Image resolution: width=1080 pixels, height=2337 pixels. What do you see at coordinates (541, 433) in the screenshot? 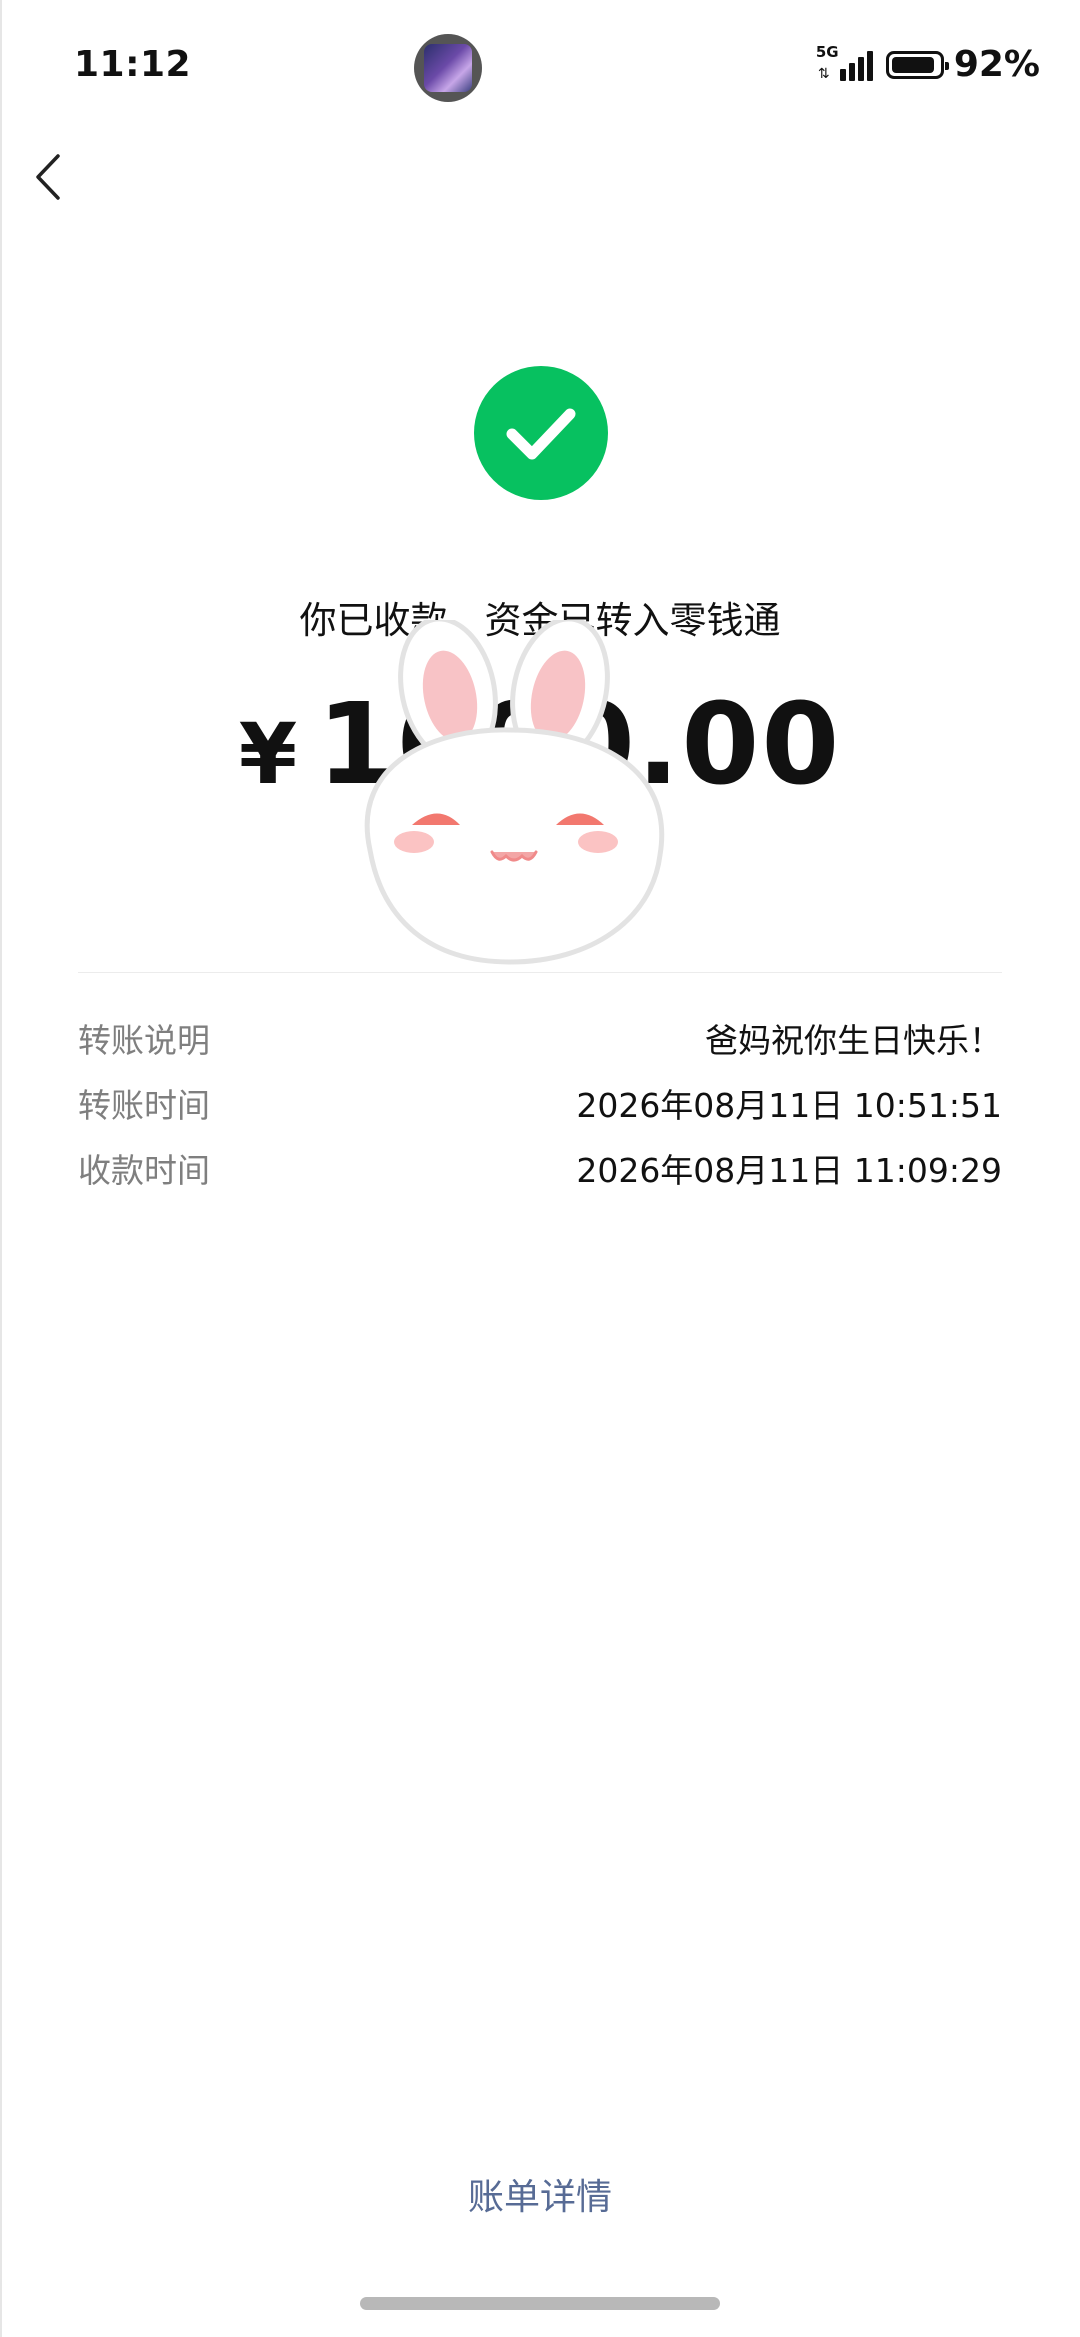
I see `check-circle-icon` at bounding box center [541, 433].